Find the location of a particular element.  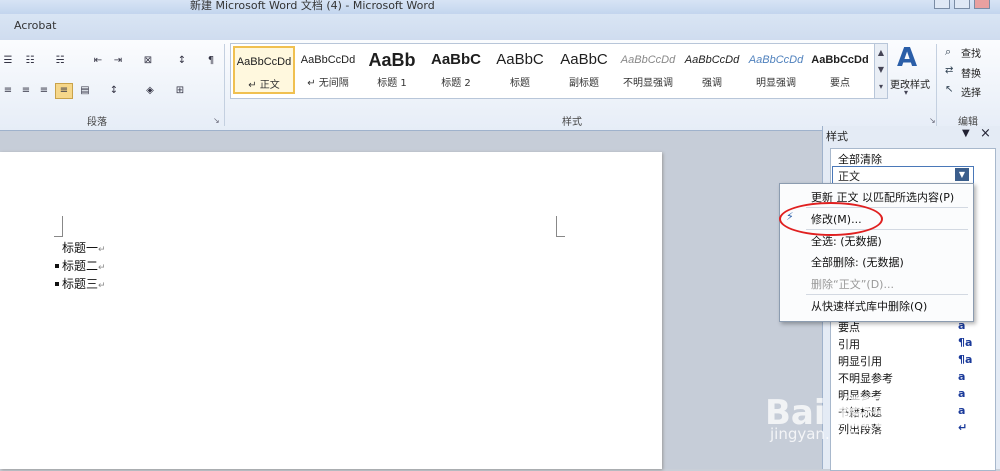

styles-pane-title: 样式 is located at coordinates (837, 136).